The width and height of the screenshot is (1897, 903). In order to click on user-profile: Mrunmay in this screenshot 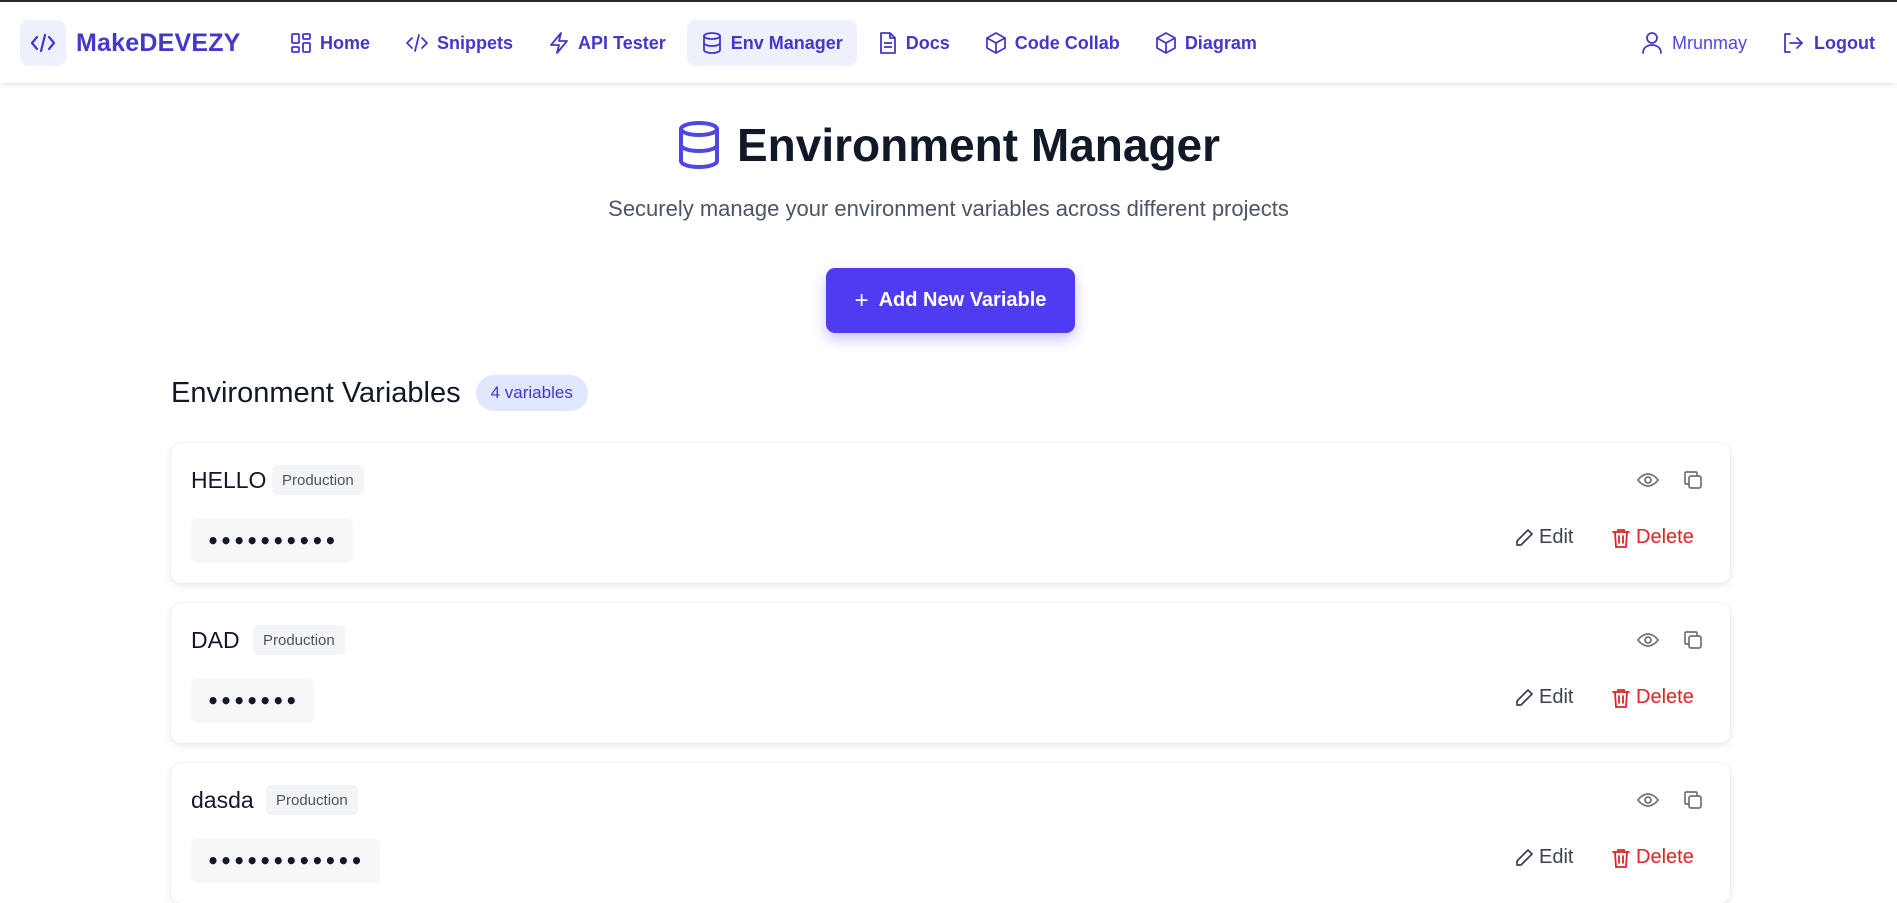, I will do `click(1694, 43)`.